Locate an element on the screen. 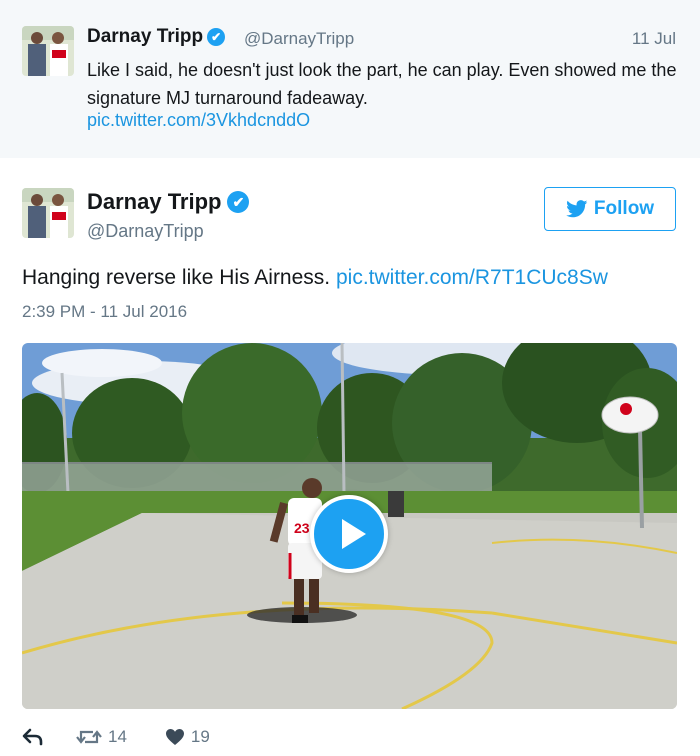 The image size is (700, 756). reply-button is located at coordinates (35, 737).